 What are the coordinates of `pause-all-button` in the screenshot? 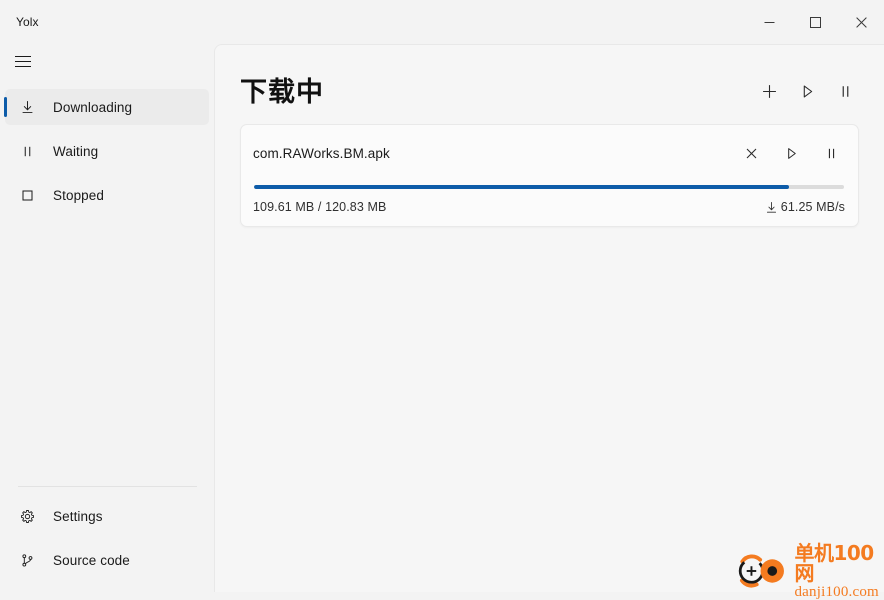 It's located at (845, 91).